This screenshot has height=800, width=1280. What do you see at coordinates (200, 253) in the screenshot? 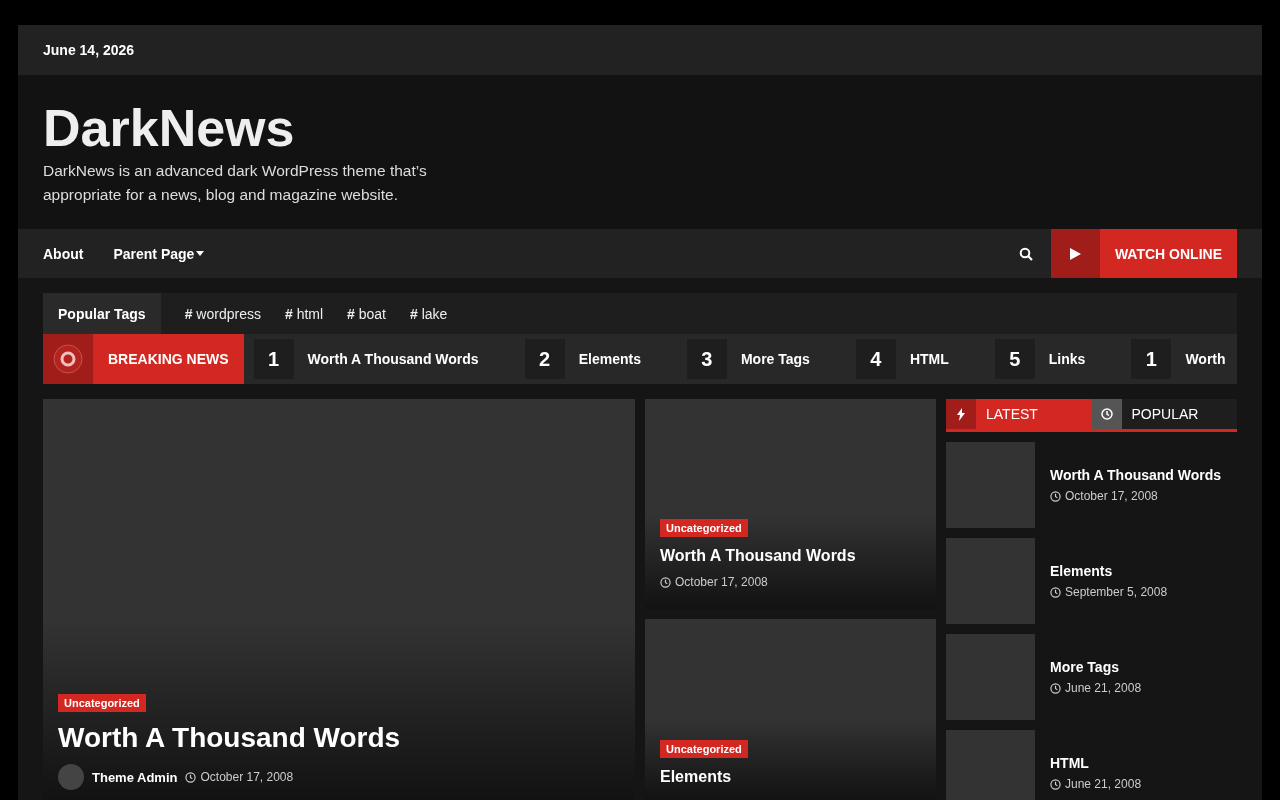
I see `caret-icon` at bounding box center [200, 253].